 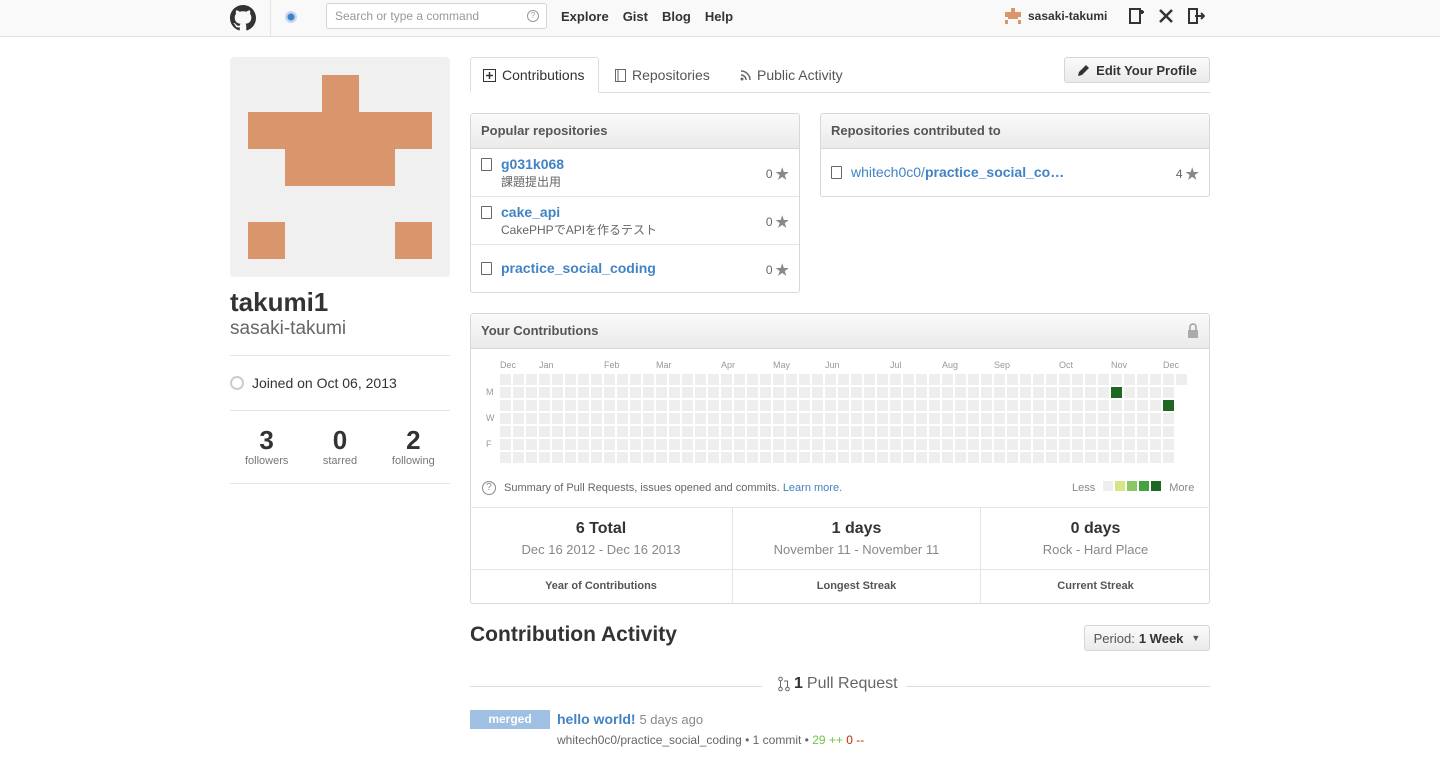 What do you see at coordinates (635, 173) in the screenshot?
I see `repo-item: g031k068 課題提出用 0 ★` at bounding box center [635, 173].